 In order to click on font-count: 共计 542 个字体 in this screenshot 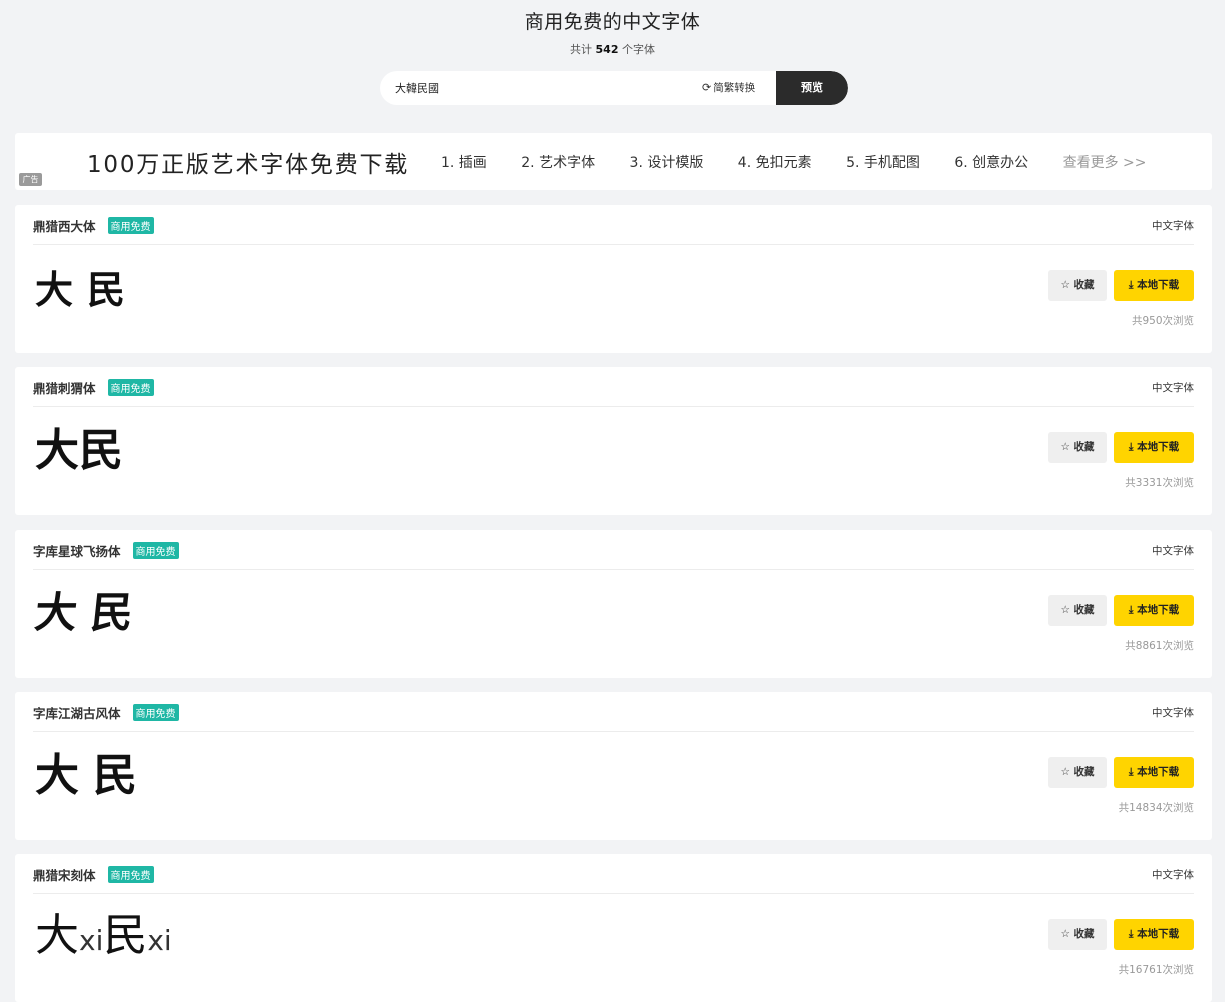, I will do `click(612, 49)`.